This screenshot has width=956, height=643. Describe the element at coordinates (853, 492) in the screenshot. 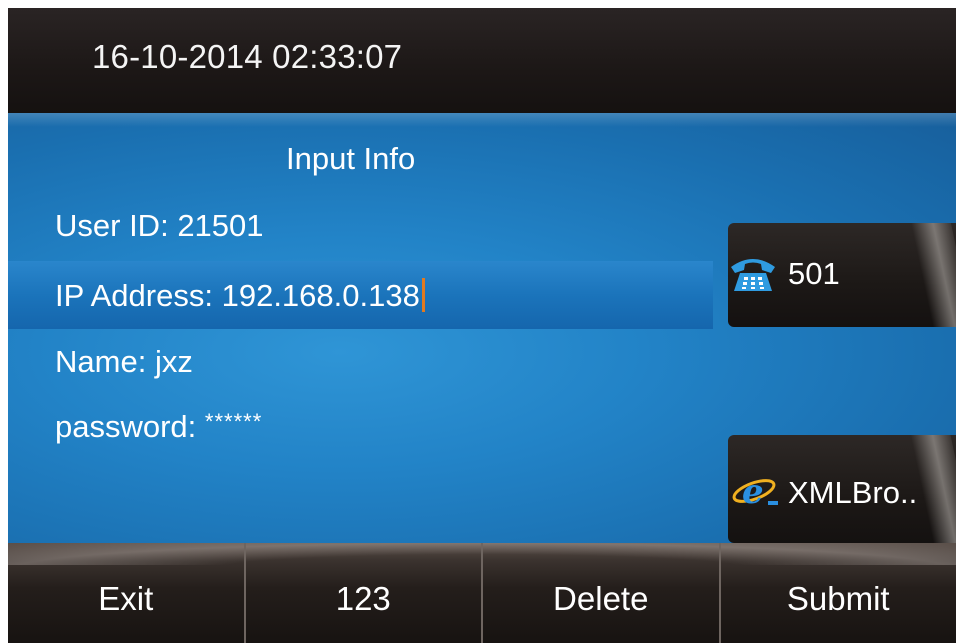

I see `line-key-xml-label: XMLBro..` at that location.